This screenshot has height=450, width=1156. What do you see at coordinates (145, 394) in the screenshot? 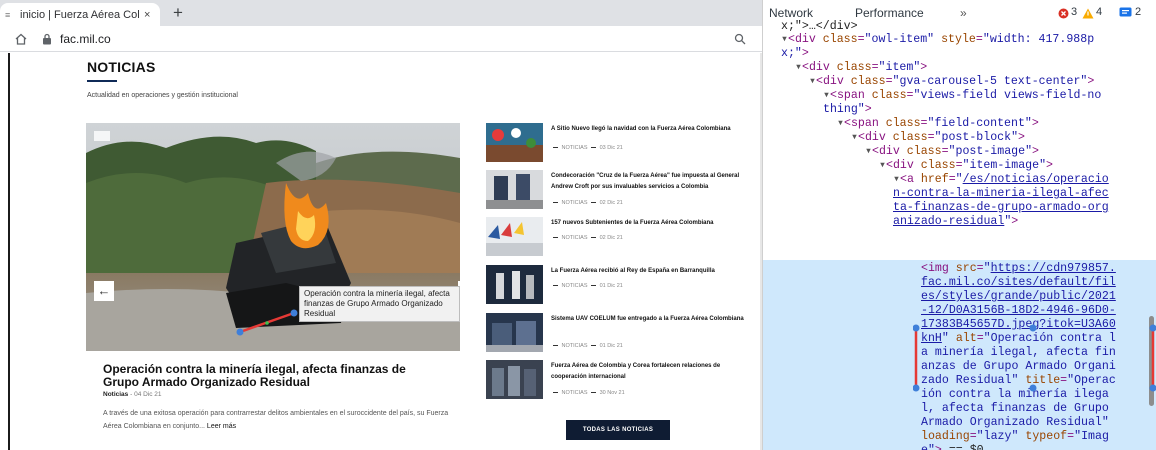
I see `main-article-date: - 04 Dic 21` at bounding box center [145, 394].